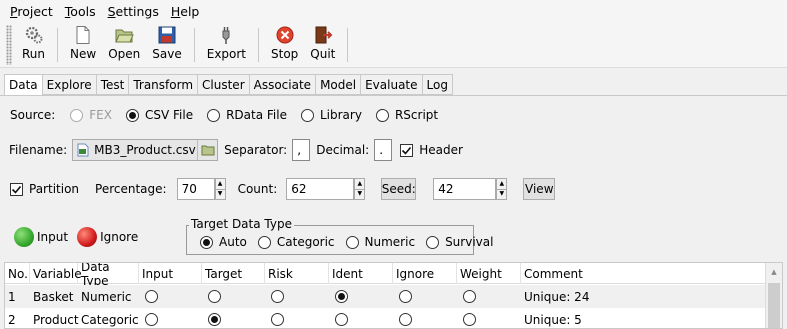 Image resolution: width=787 pixels, height=329 pixels. I want to click on open-button: Open, so click(124, 44).